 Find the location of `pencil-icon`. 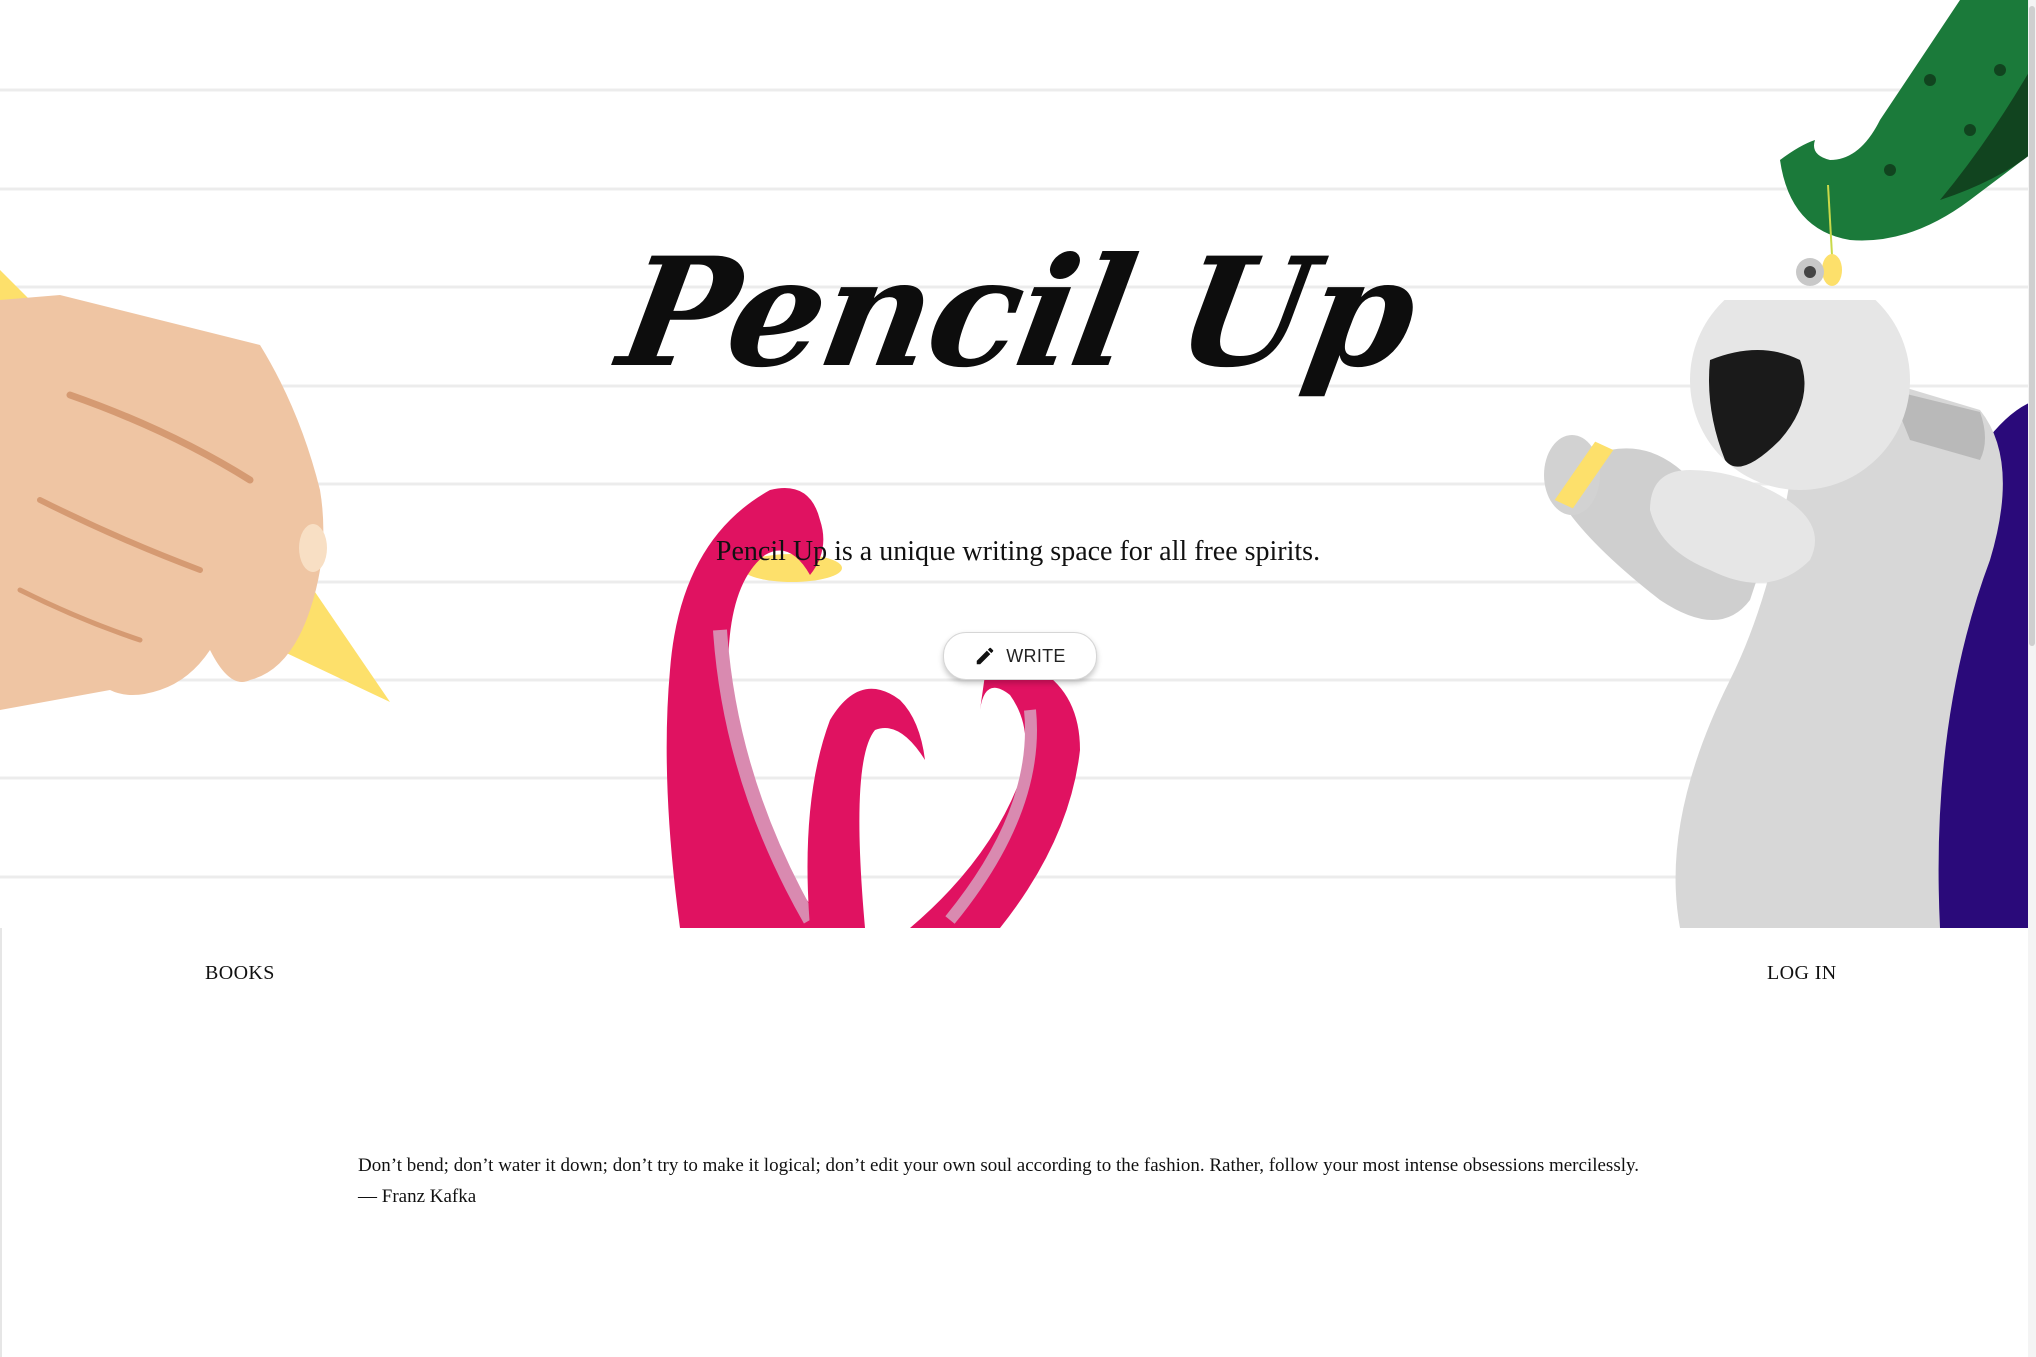

pencil-icon is located at coordinates (985, 656).